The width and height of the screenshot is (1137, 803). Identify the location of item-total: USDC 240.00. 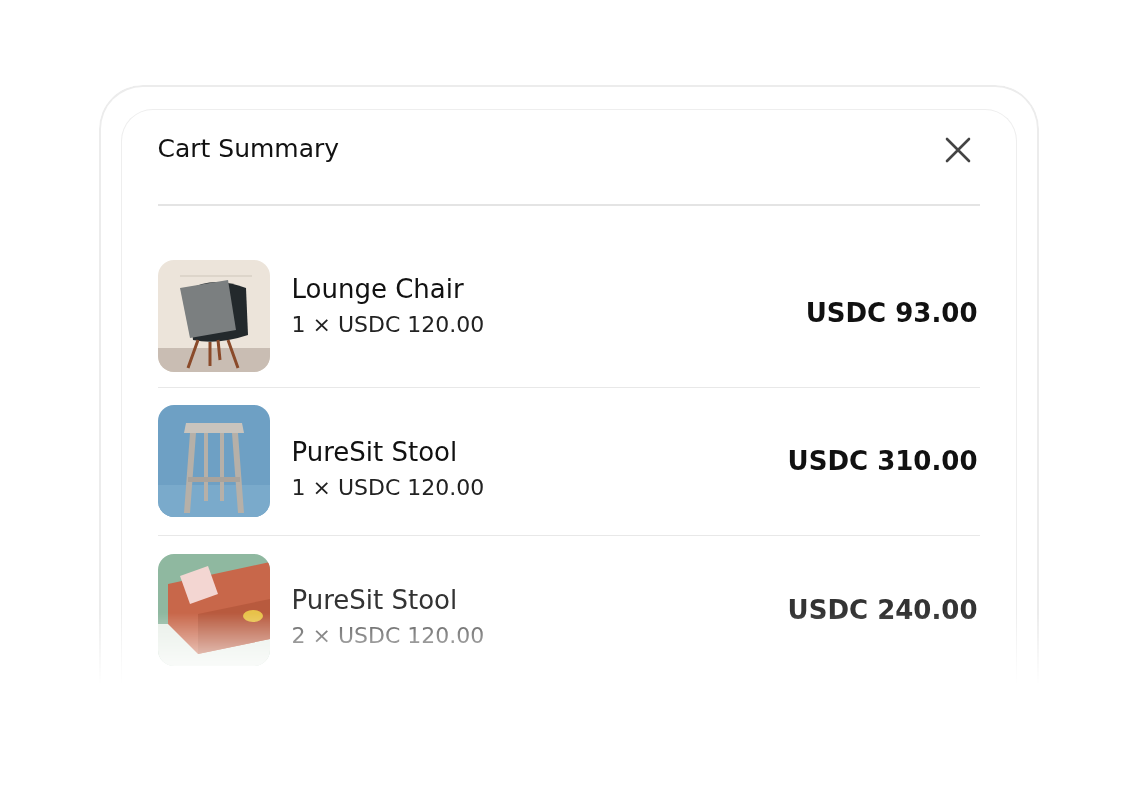
(882, 609).